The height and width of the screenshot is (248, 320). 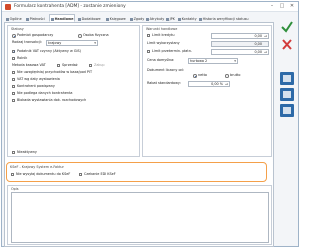 I want to click on tab-kontakty: Kontakty, so click(x=187, y=18).